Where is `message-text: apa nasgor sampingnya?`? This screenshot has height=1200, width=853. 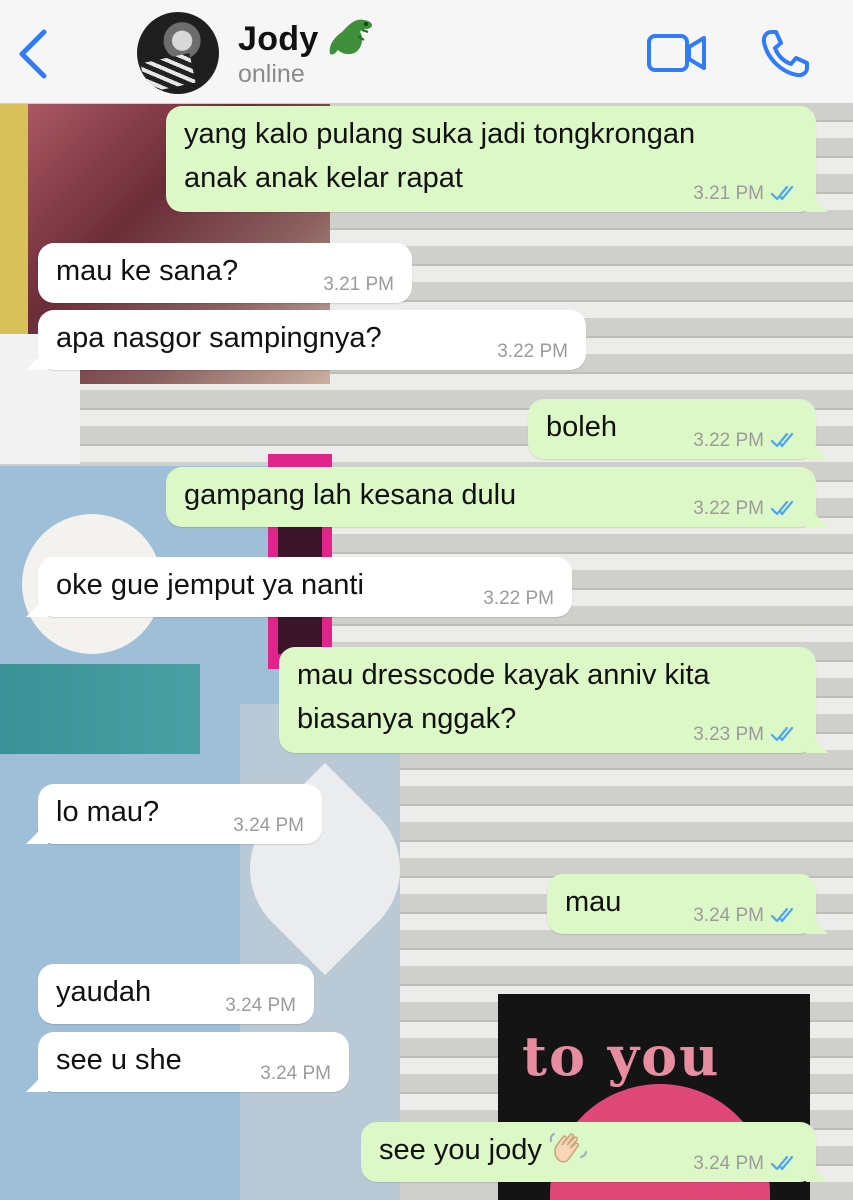
message-text: apa nasgor sampingnya? is located at coordinates (219, 338).